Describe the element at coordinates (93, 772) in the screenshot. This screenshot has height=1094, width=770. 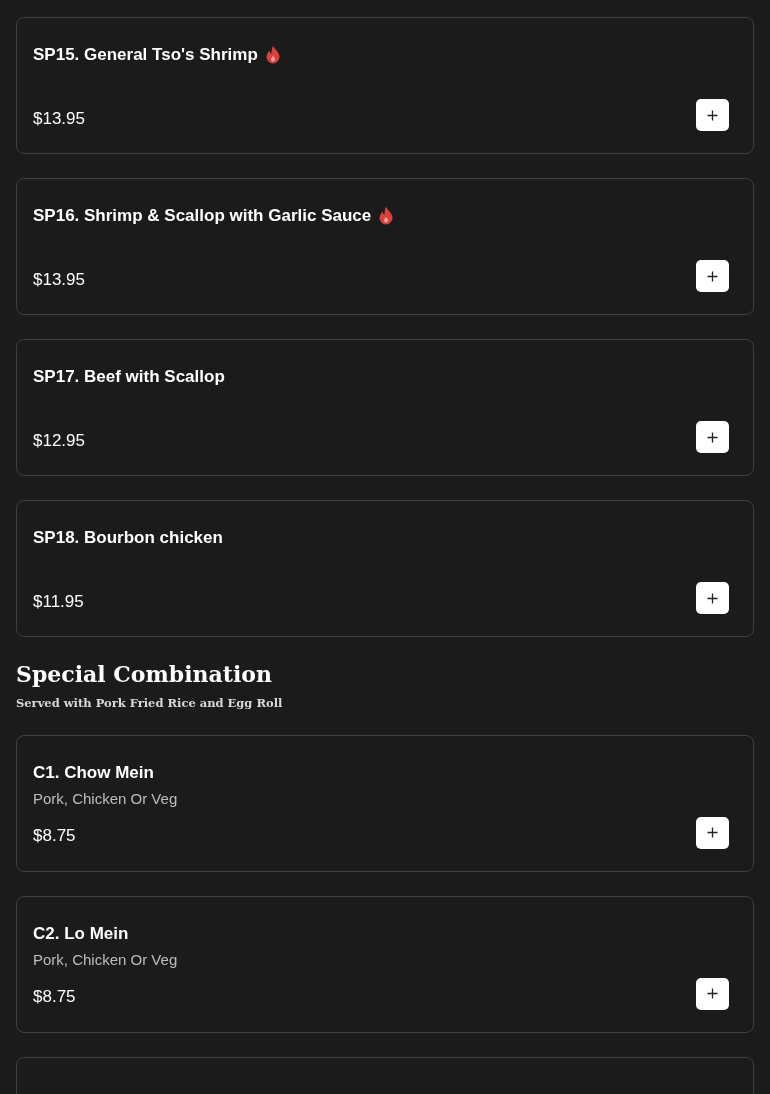
I see `dish-name: C1. Chow Mein` at that location.